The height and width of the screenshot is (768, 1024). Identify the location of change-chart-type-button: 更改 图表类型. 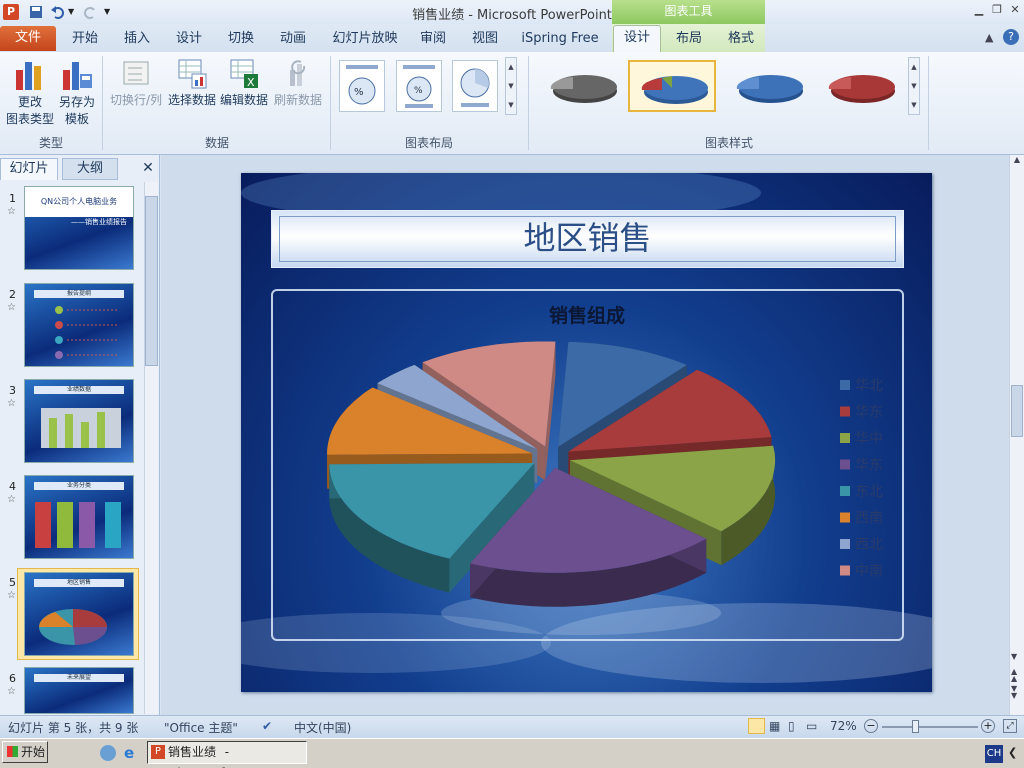
(30, 92).